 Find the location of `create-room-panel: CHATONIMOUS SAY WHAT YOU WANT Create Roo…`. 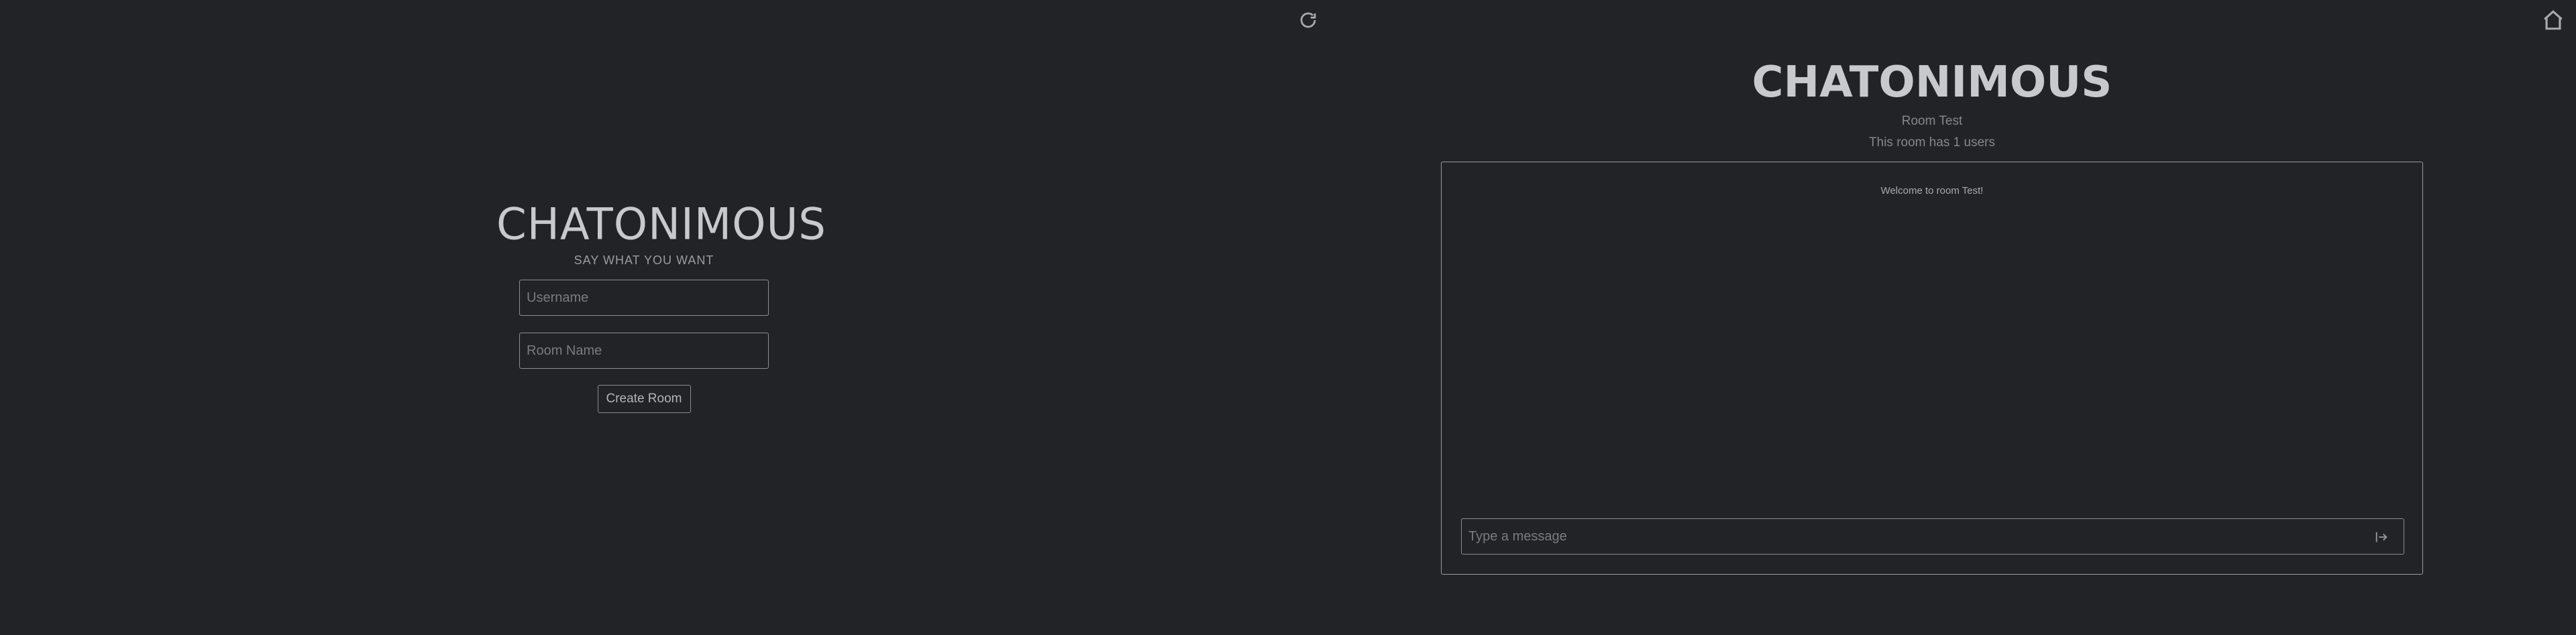

create-room-panel: CHATONIMOUS SAY WHAT YOU WANT Create Roo… is located at coordinates (661, 307).